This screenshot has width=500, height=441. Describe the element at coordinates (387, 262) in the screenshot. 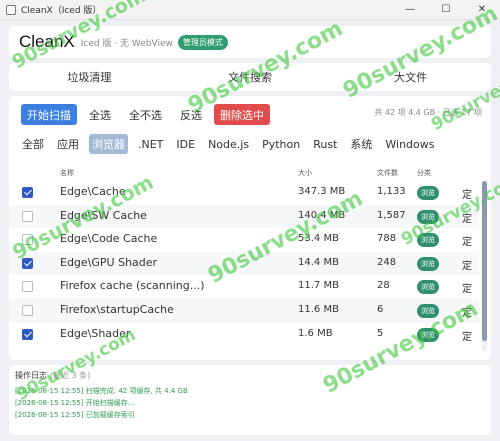

I see `row-file-count: 248` at that location.